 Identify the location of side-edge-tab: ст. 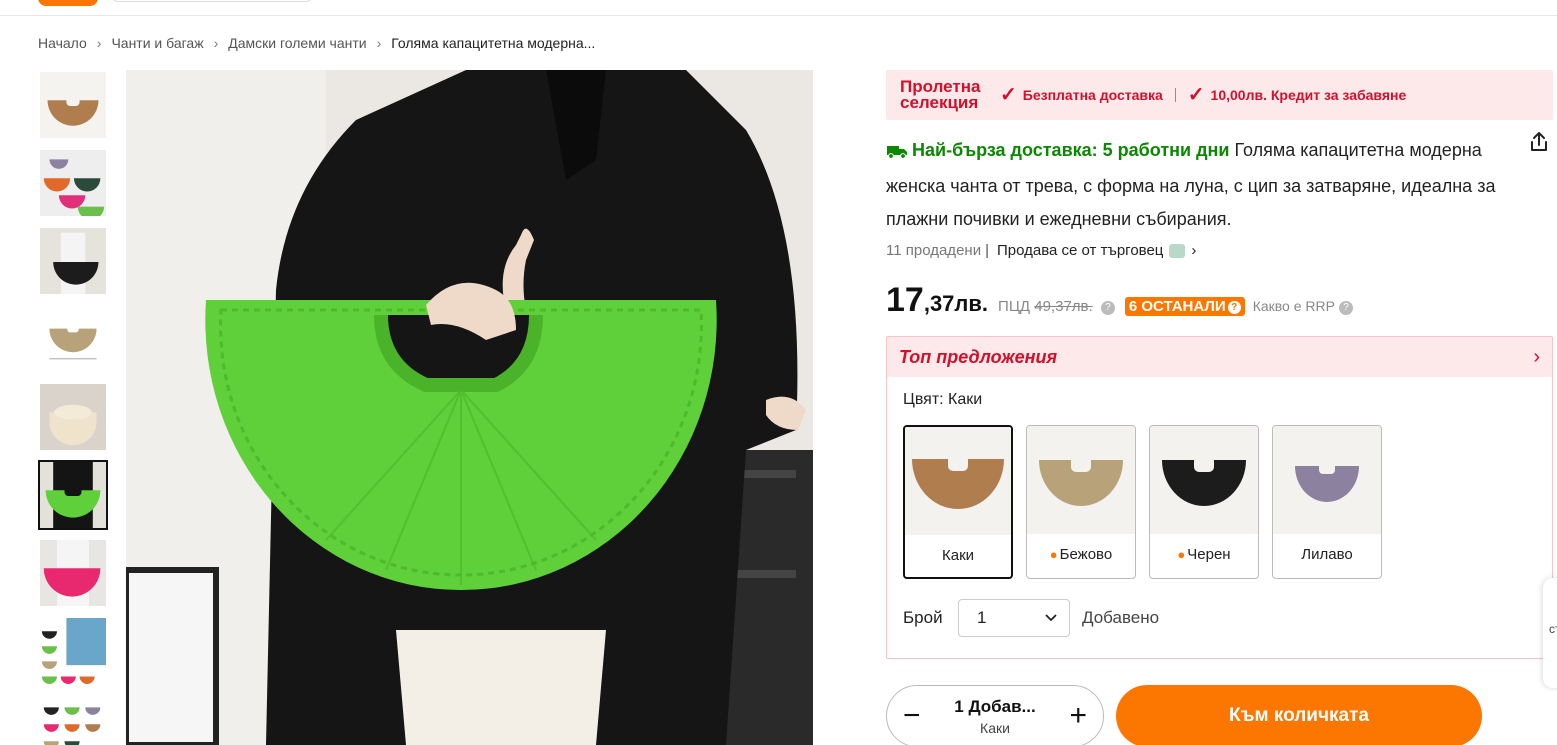
(1550, 633).